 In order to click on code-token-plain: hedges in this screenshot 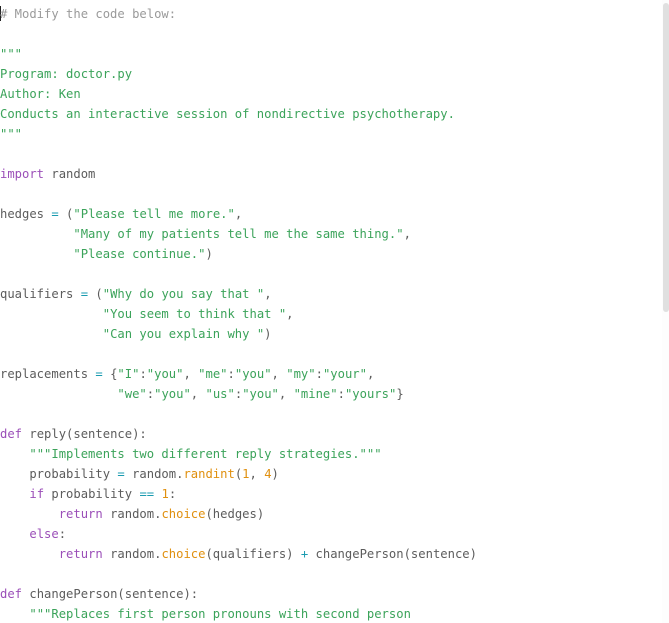, I will do `click(26, 214)`.